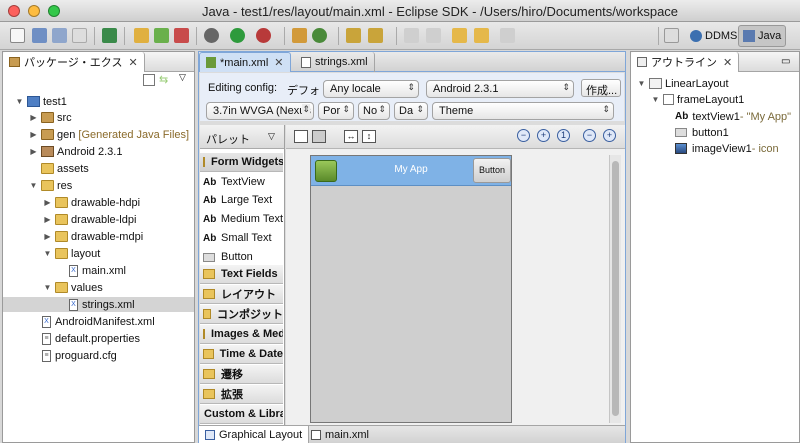 The width and height of the screenshot is (800, 443). Describe the element at coordinates (241, 374) in the screenshot. I see `palette-category-transitions: 遷移` at that location.